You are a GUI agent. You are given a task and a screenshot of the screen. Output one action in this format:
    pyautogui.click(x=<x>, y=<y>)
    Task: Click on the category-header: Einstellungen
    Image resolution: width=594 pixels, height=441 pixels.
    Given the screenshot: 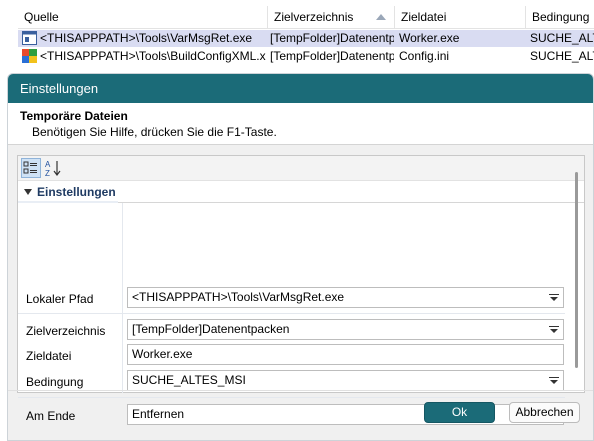 What is the action you would take?
    pyautogui.click(x=301, y=192)
    